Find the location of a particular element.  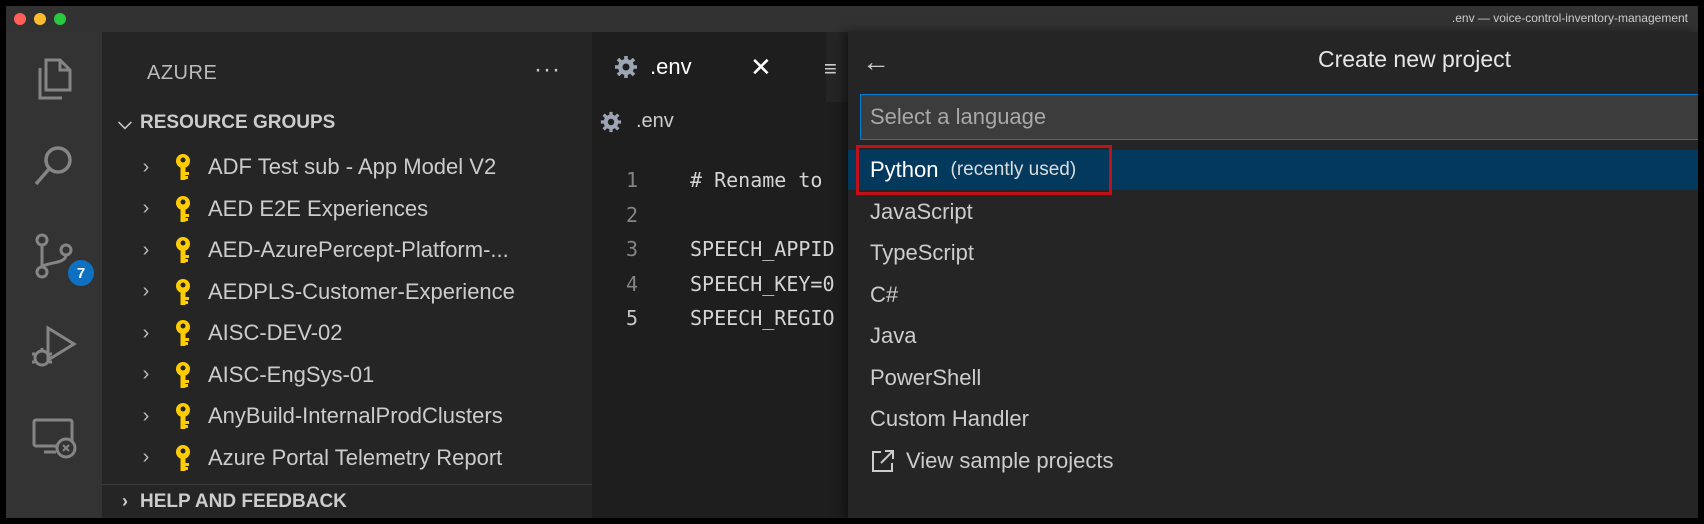

breadcrumb-file: .env is located at coordinates (655, 121).